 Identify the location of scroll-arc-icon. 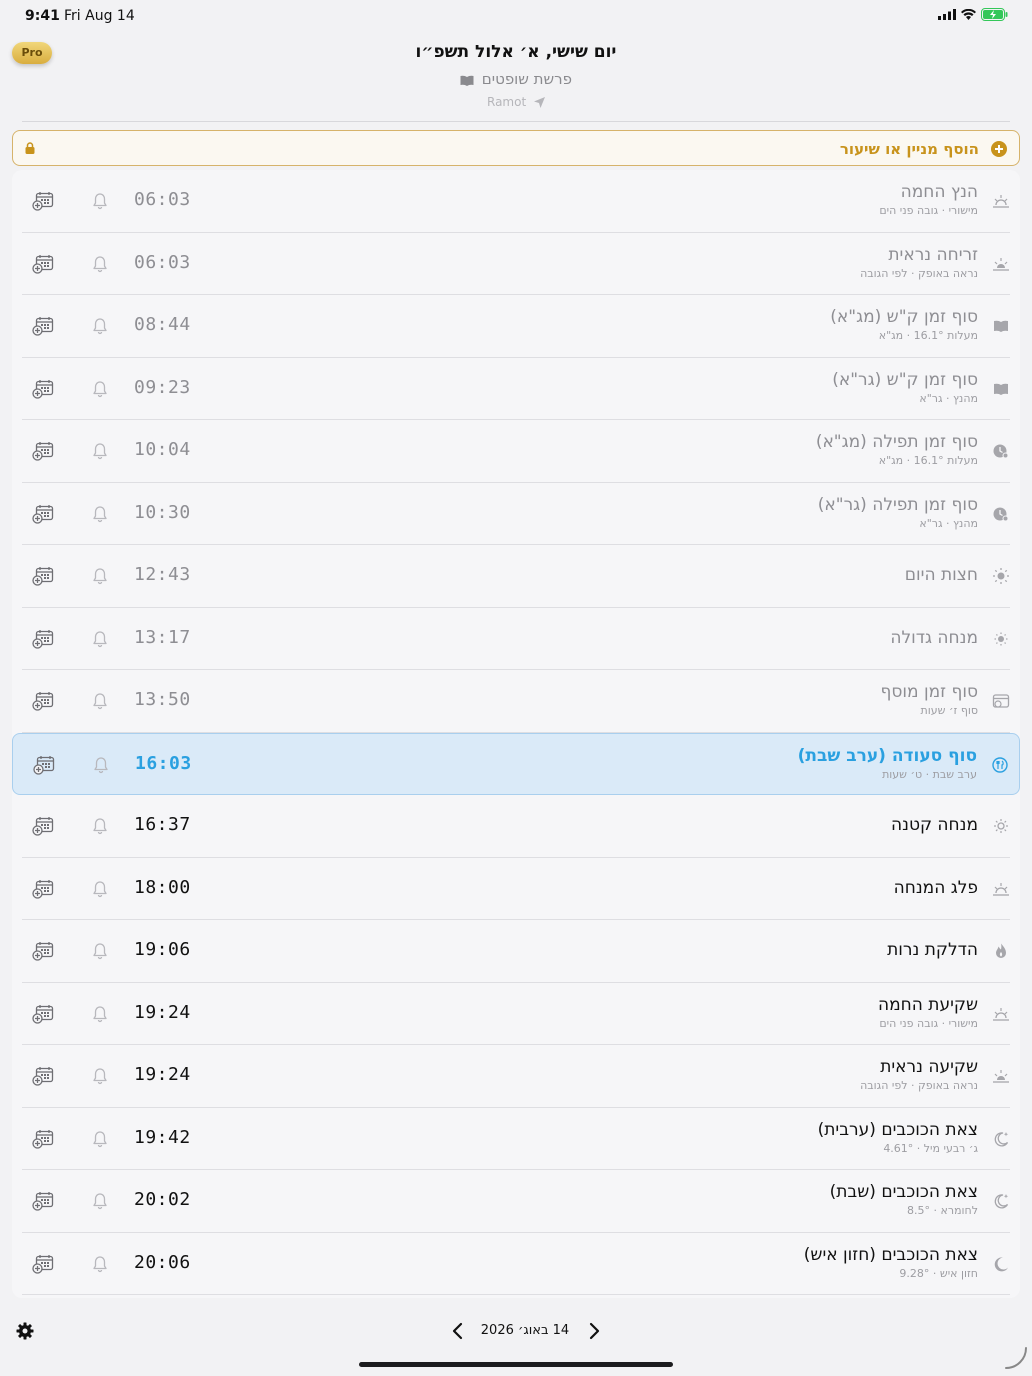
(1016, 1358).